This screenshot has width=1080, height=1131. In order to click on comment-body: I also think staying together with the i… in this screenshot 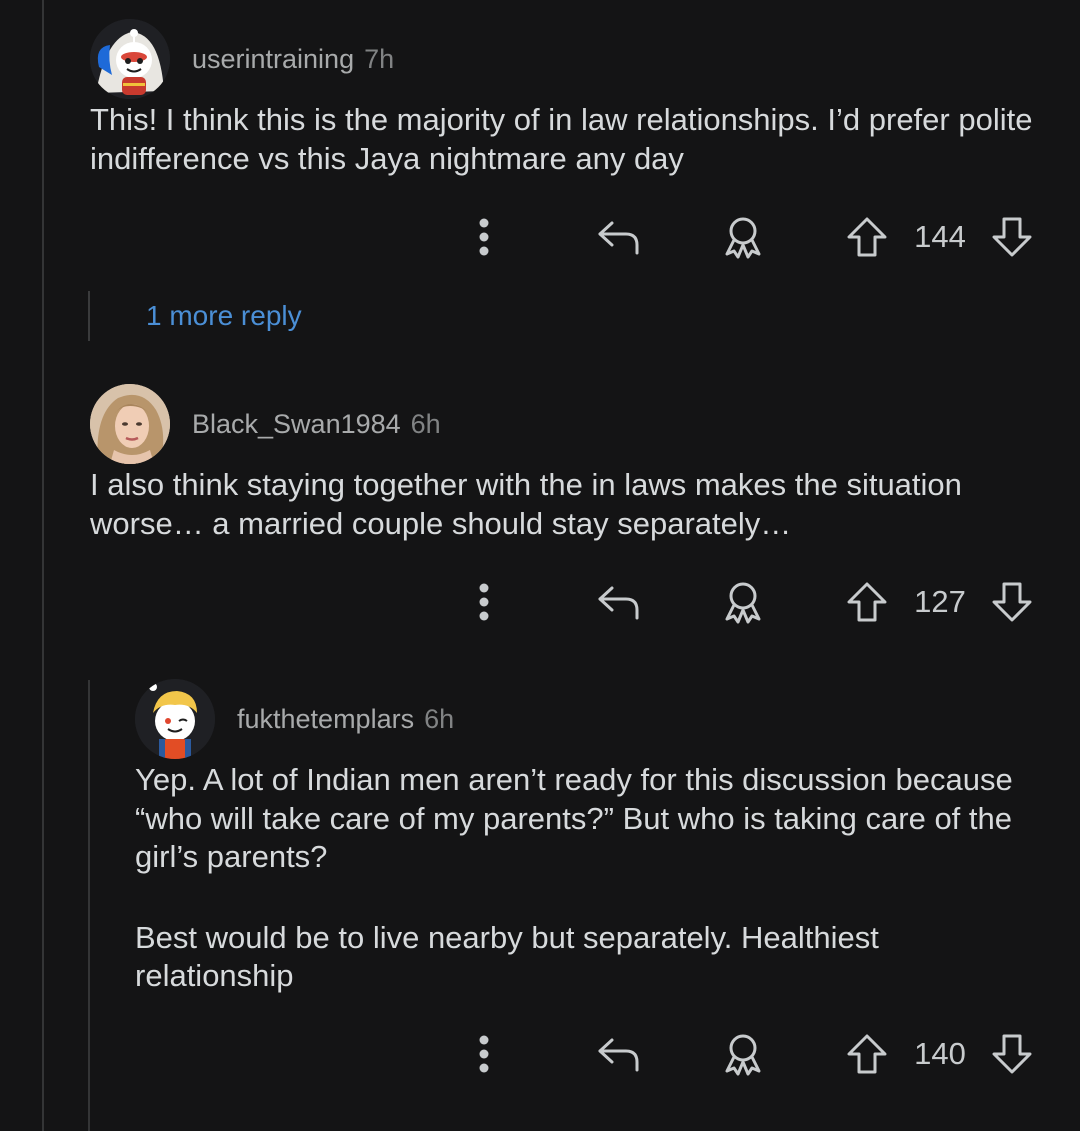, I will do `click(570, 504)`.